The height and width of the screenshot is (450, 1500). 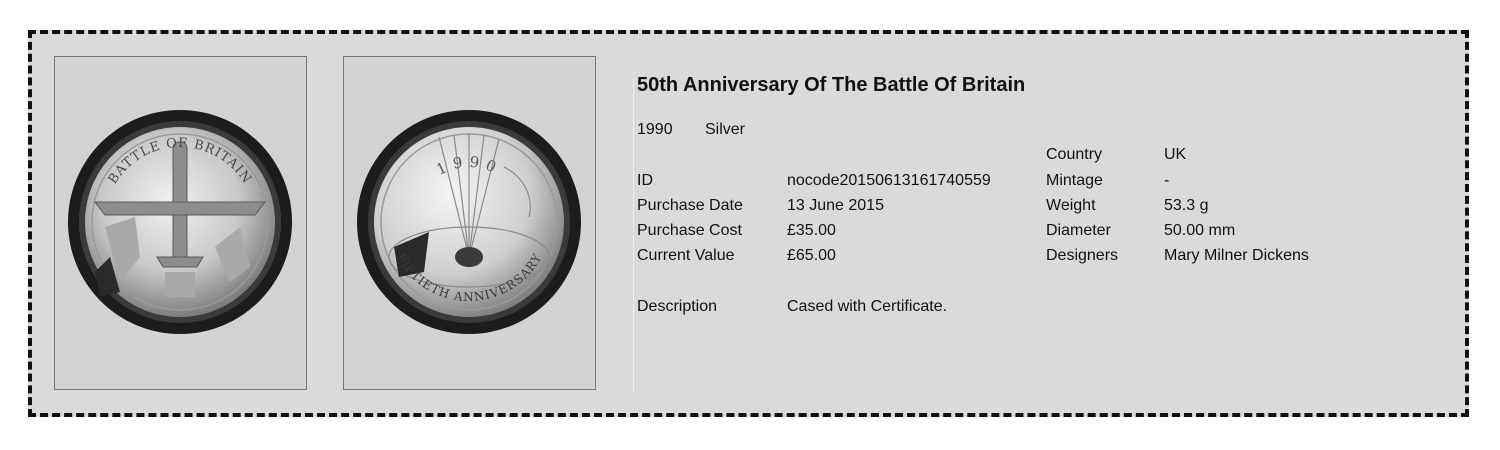 What do you see at coordinates (689, 230) in the screenshot?
I see `purchase-cost-label: Purchase Cost` at bounding box center [689, 230].